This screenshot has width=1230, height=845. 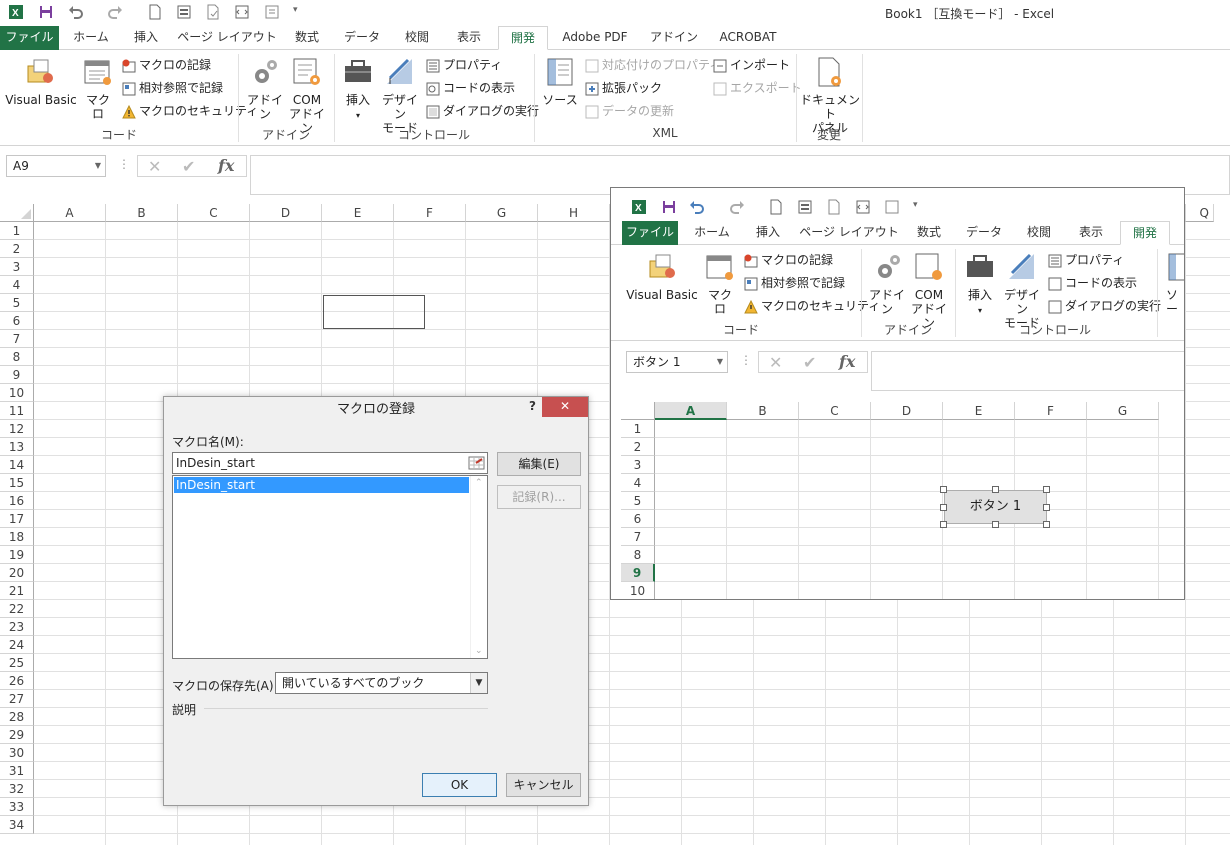 I want to click on tab-file: ファイル, so click(x=29, y=38).